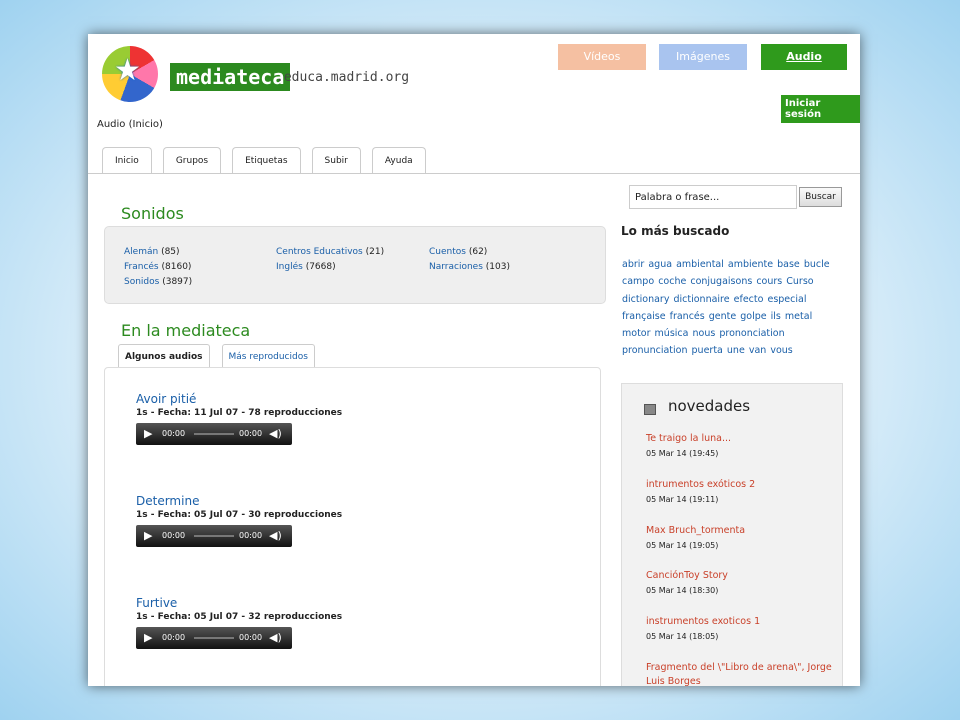 The height and width of the screenshot is (720, 960). What do you see at coordinates (239, 501) in the screenshot?
I see `audio-title-link: Determine` at bounding box center [239, 501].